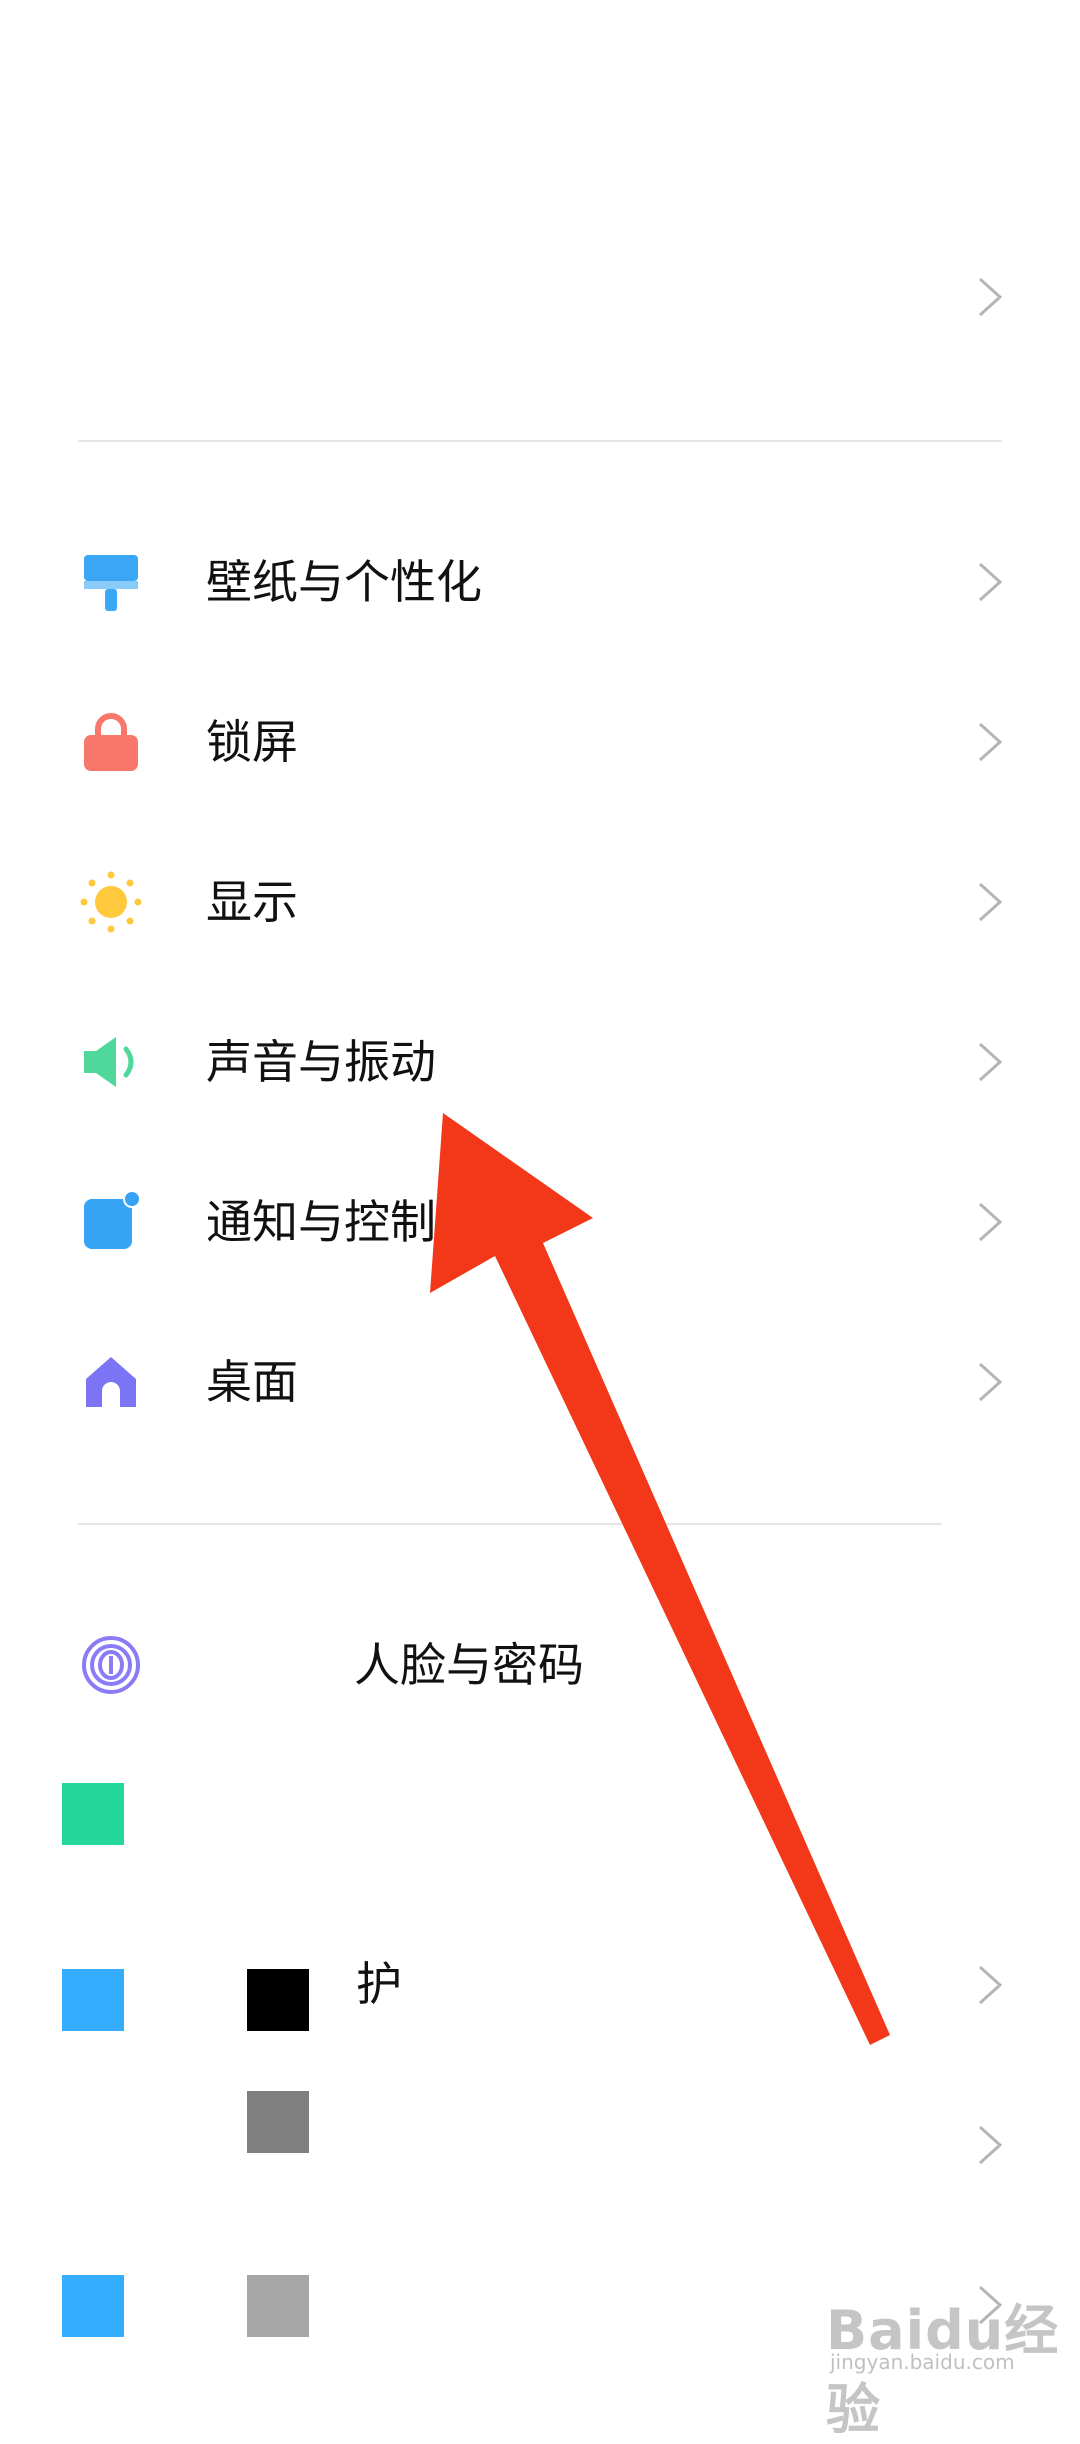 This screenshot has height=2444, width=1080. What do you see at coordinates (922, 2362) in the screenshot?
I see `watermark-url: jingyan.baidu.com` at bounding box center [922, 2362].